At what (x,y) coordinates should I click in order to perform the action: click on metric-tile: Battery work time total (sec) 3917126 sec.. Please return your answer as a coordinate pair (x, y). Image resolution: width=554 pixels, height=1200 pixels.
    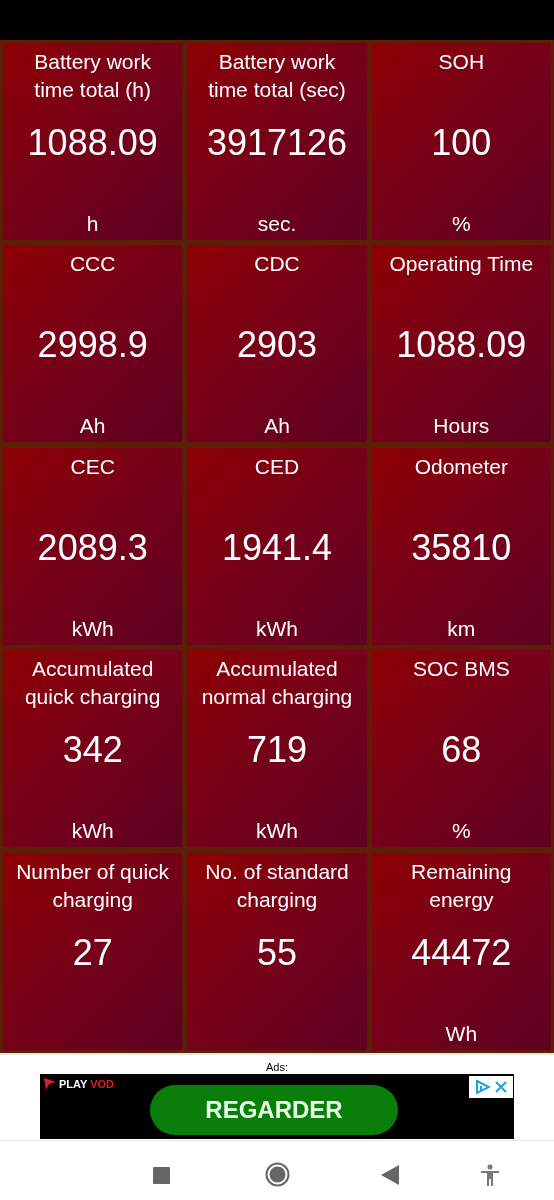
    Looking at the image, I should click on (277, 141).